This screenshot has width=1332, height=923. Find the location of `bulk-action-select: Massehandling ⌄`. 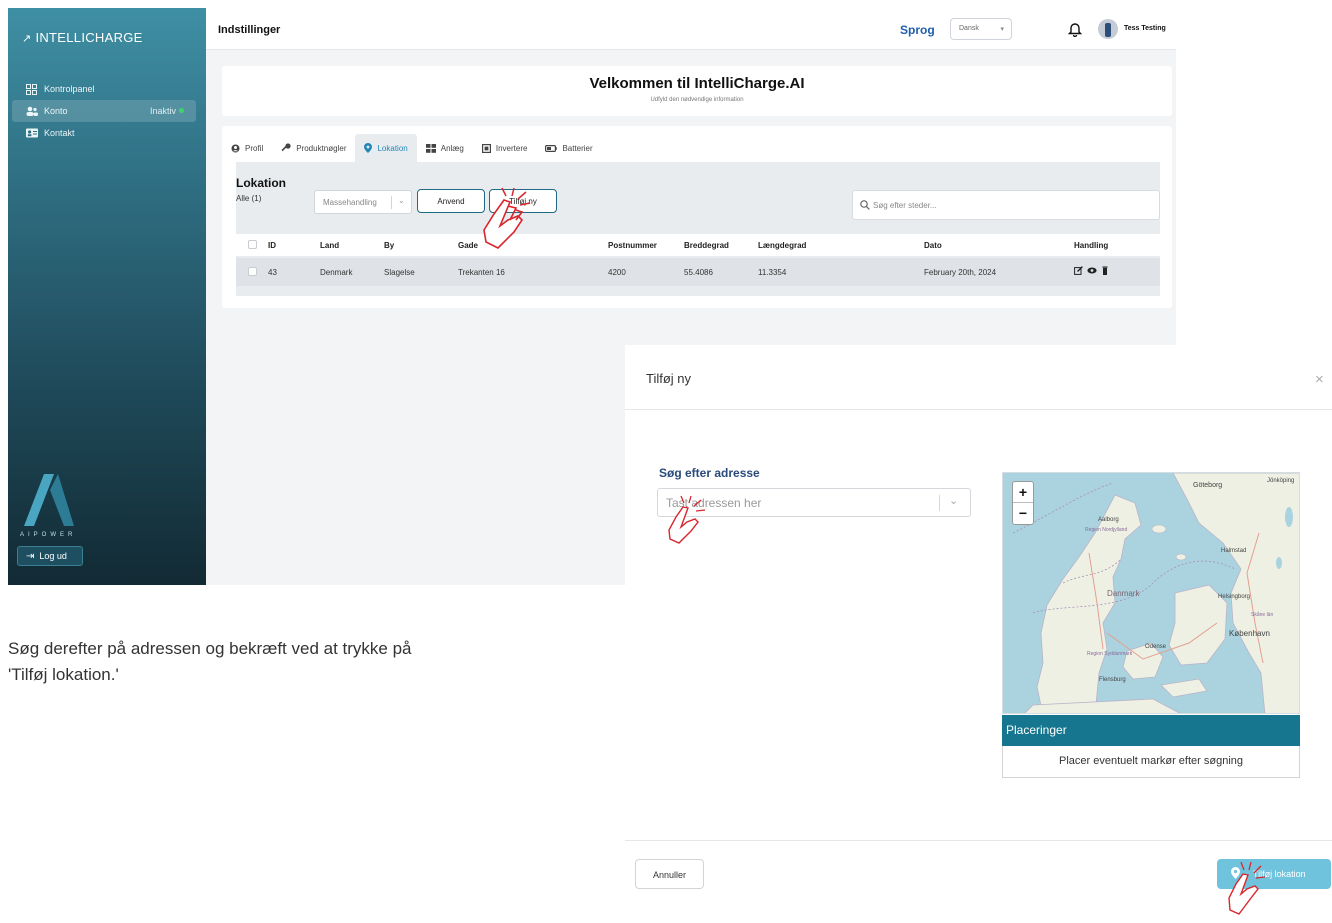

bulk-action-select: Massehandling ⌄ is located at coordinates (363, 202).